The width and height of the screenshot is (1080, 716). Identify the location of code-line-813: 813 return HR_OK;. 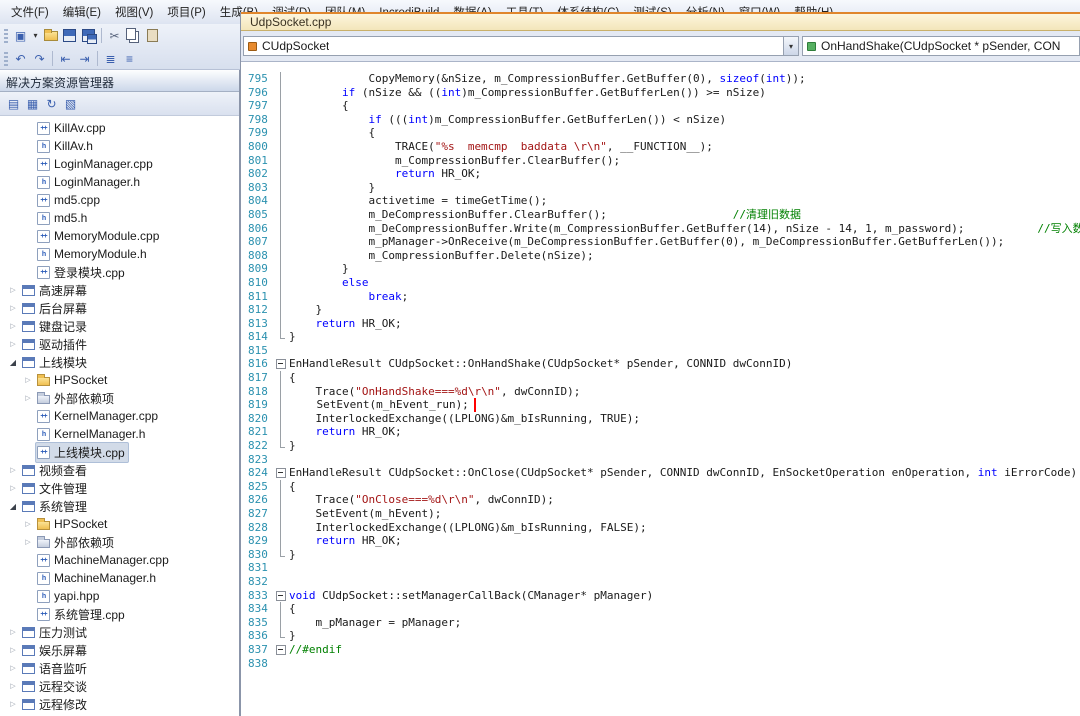
(660, 323).